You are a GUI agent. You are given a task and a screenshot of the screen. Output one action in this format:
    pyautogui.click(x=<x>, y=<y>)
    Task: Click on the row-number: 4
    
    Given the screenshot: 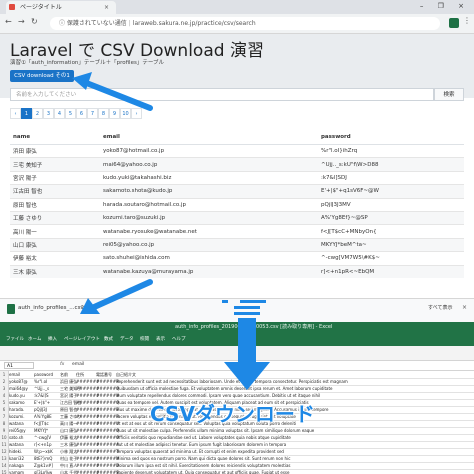 What is the action you would take?
    pyautogui.click(x=4, y=395)
    